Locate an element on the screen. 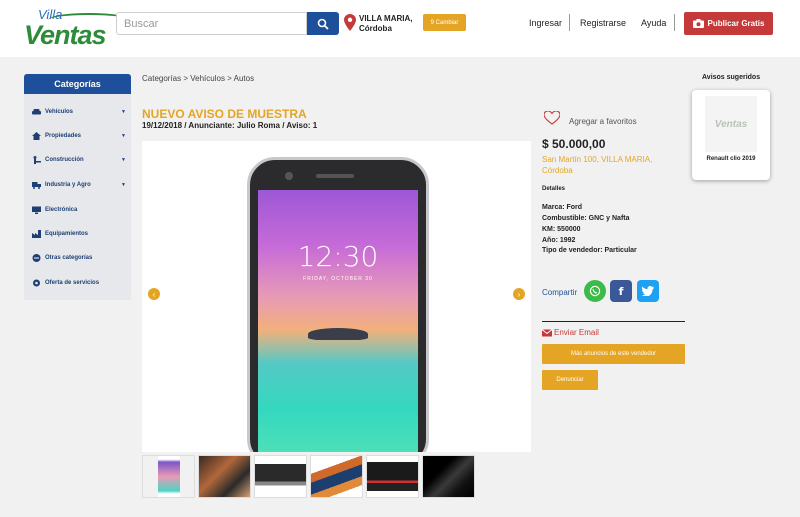  address: San Martín 100, VILLA MARIA, Córdoba is located at coordinates (597, 165).